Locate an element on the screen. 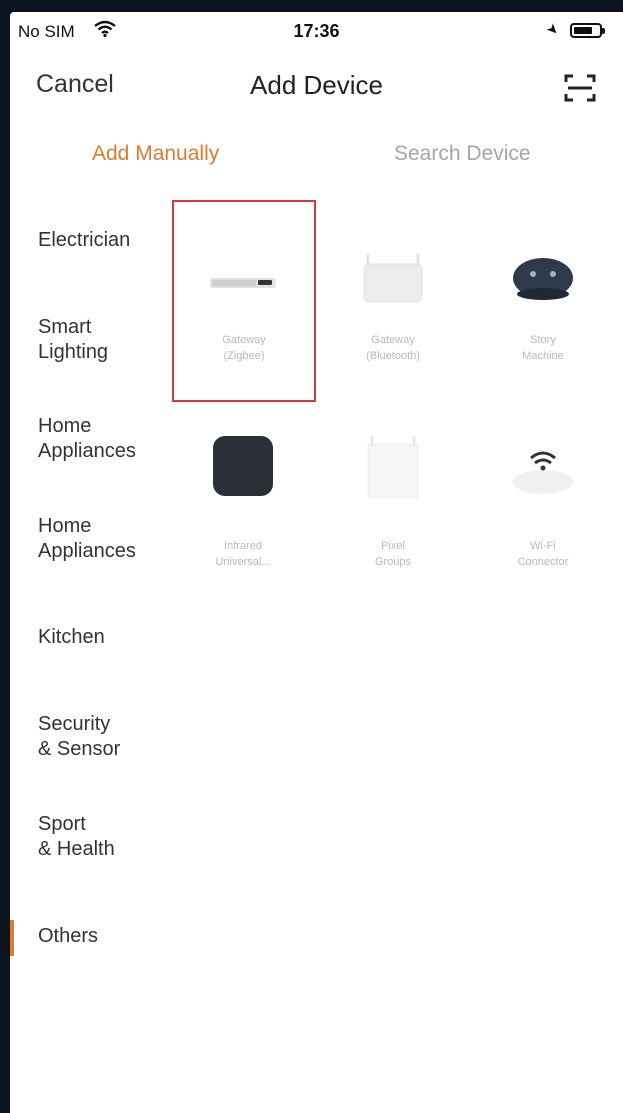  device-story-machine: Story Machine is located at coordinates (543, 300).